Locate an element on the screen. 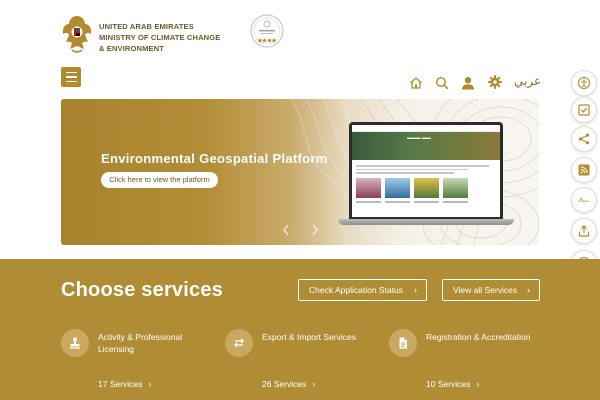  laptop-base is located at coordinates (426, 222).